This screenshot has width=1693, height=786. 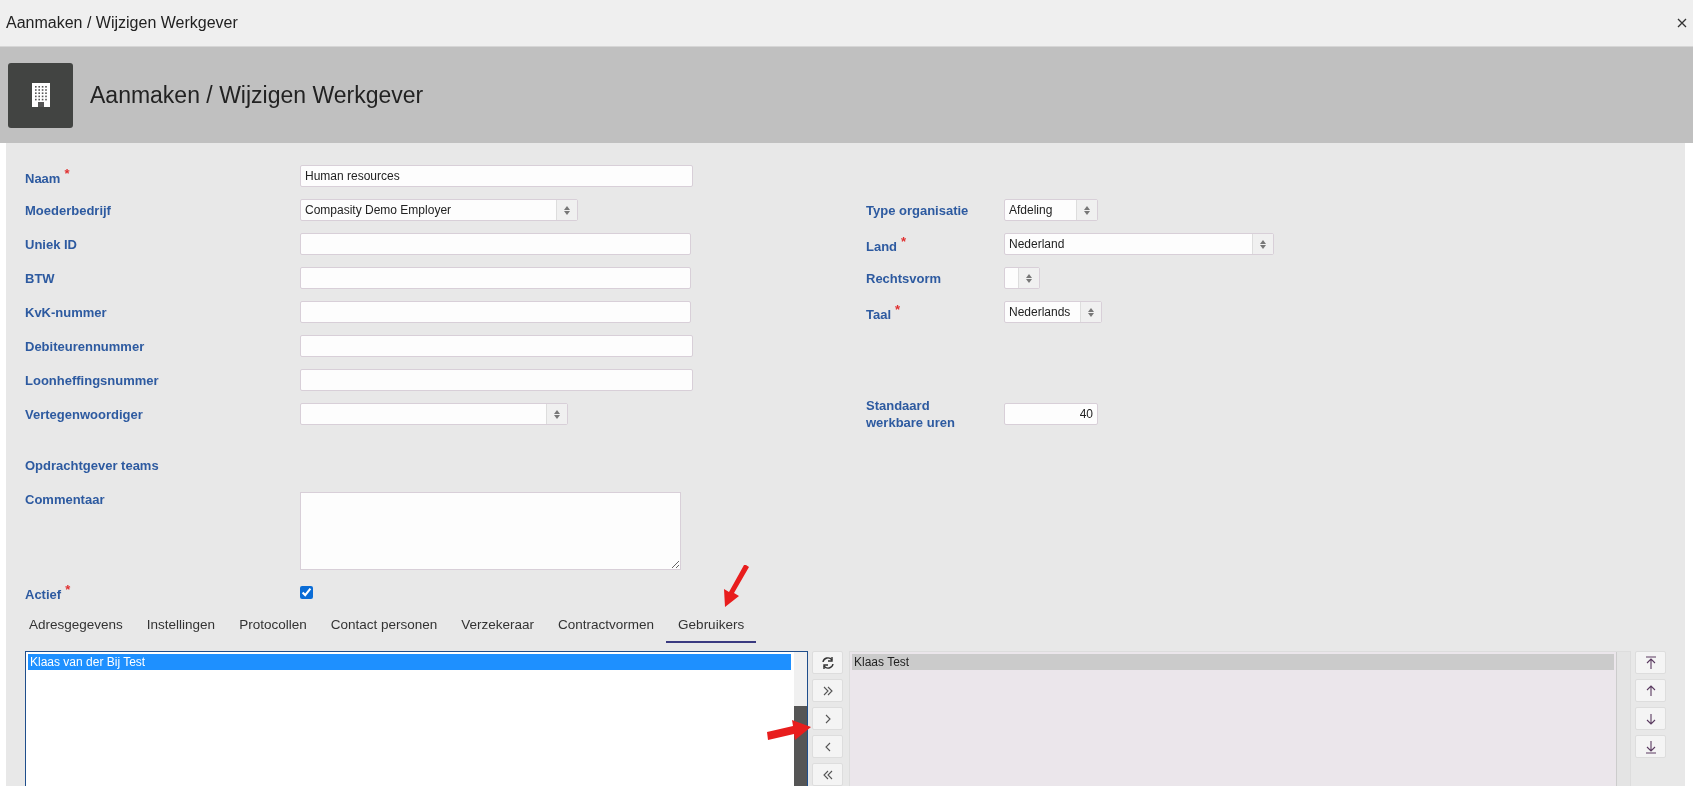 What do you see at coordinates (122, 23) in the screenshot?
I see `window-title: Aanmaken / Wijzigen Werkgever` at bounding box center [122, 23].